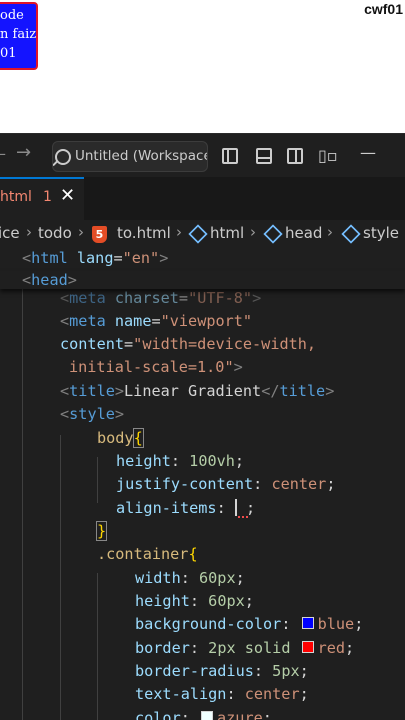  What do you see at coordinates (249, 624) in the screenshot?
I see `code-line-background-color: background-color: blue;` at bounding box center [249, 624].